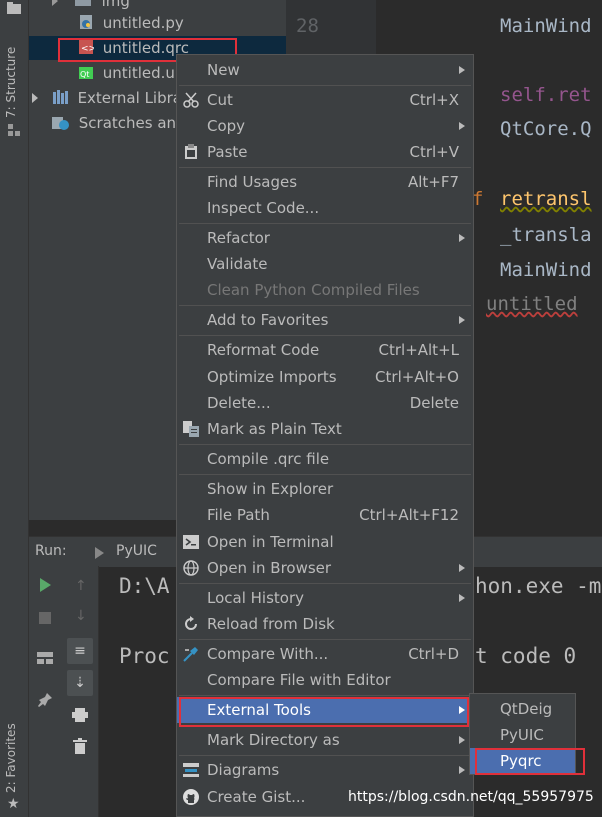  Describe the element at coordinates (60, 123) in the screenshot. I see `scratches-icon` at that location.